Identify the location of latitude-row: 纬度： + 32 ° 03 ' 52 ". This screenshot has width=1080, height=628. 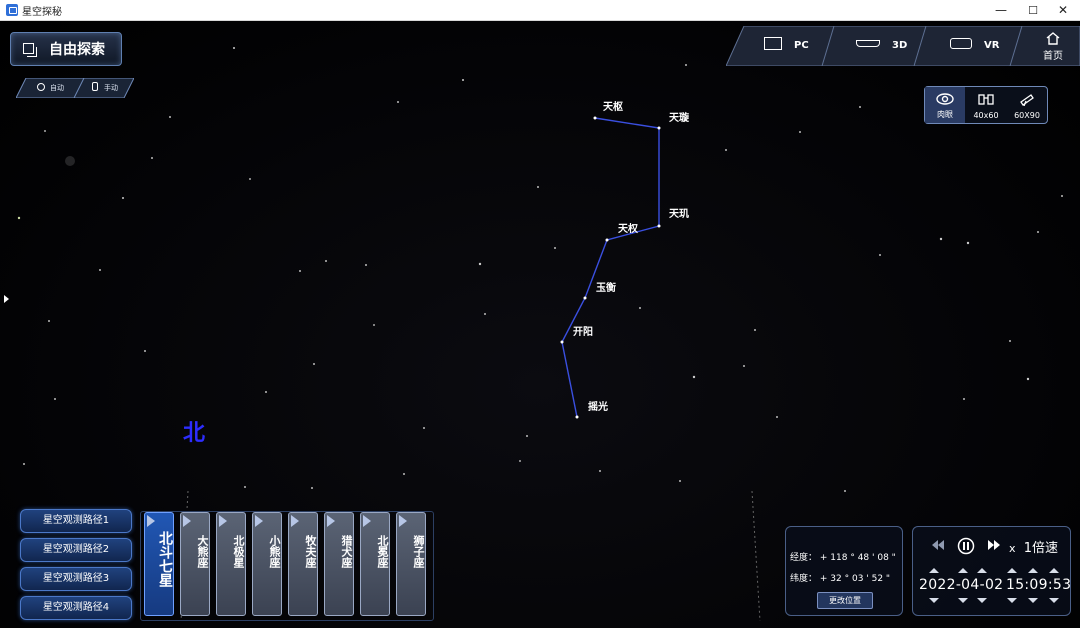
(840, 577).